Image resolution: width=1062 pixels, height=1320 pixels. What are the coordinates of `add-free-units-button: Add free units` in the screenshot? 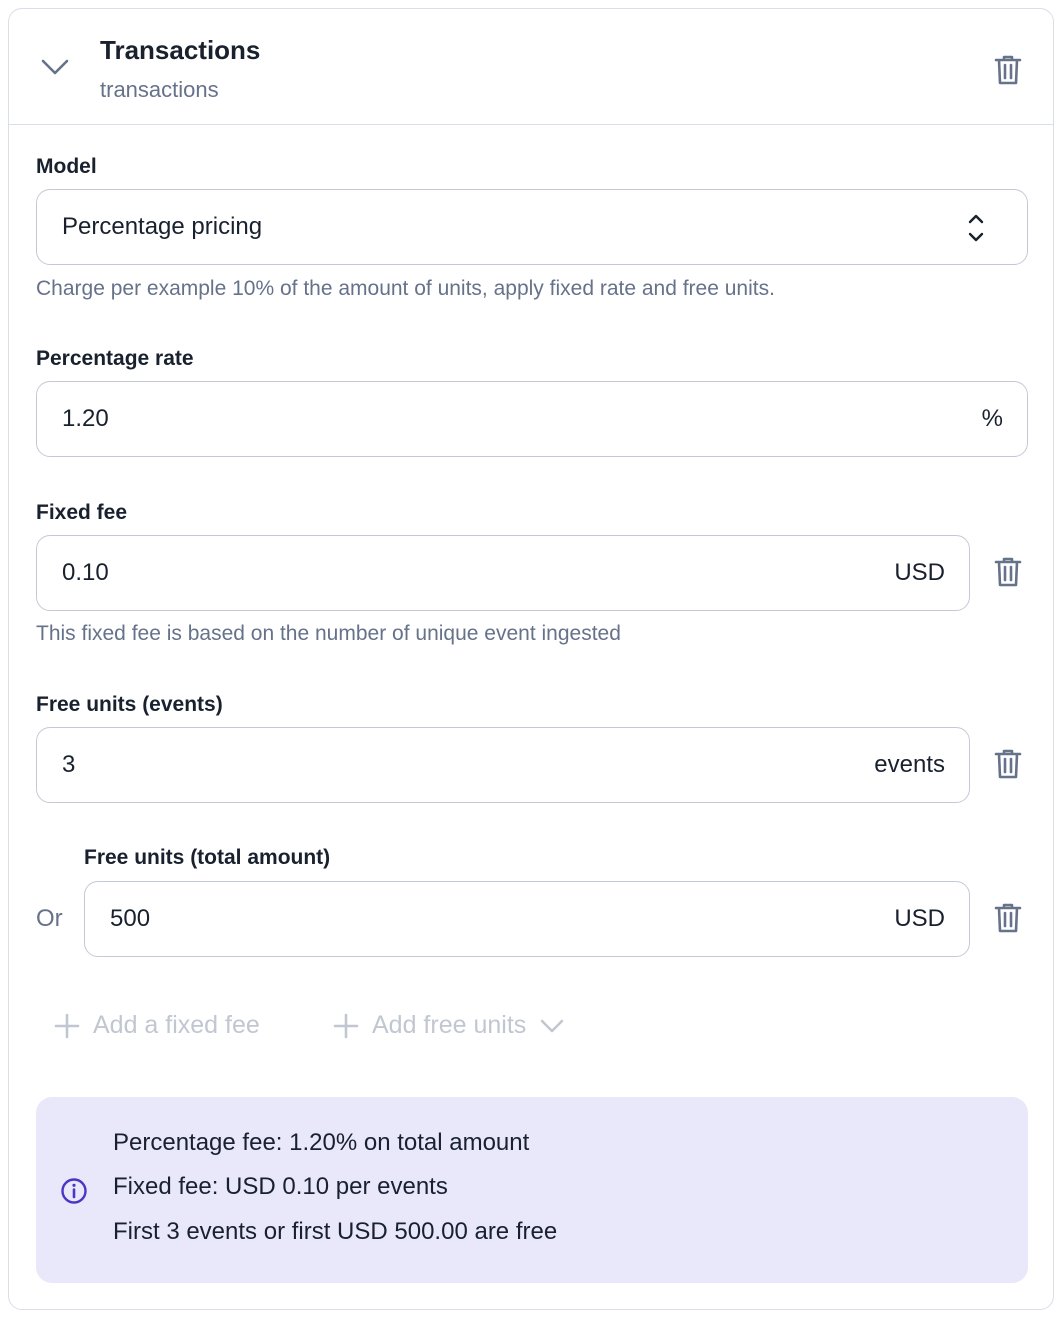 It's located at (449, 1025).